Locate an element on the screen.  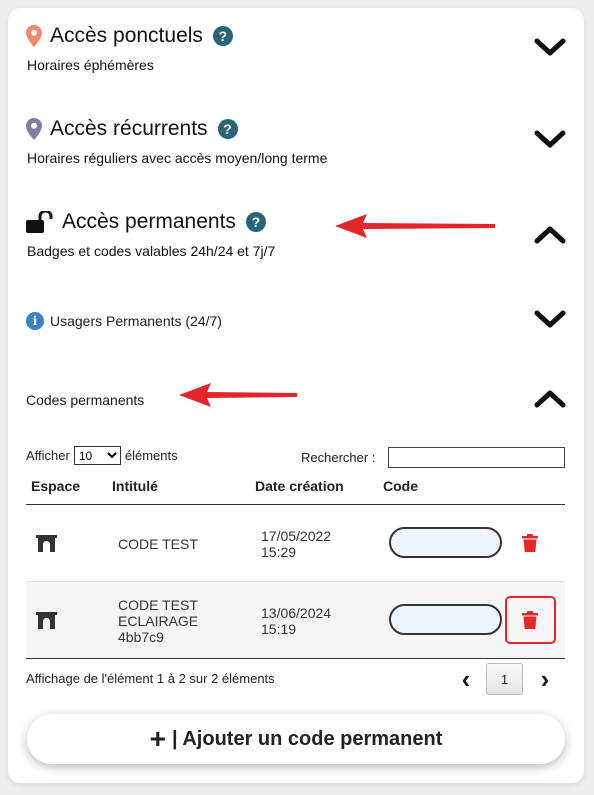
row-date: 17/05/2022 is located at coordinates (296, 536).